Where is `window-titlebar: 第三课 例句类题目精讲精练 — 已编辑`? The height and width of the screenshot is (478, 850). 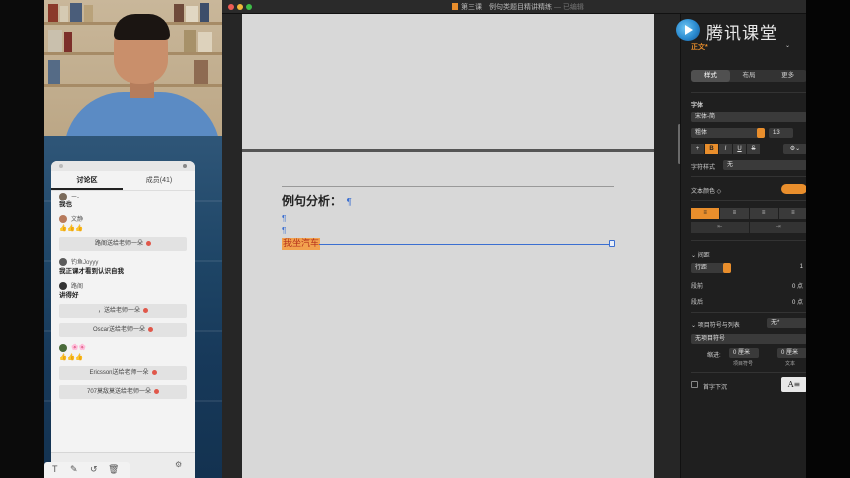 window-titlebar: 第三课 例句类题目精讲精练 — 已编辑 is located at coordinates (514, 7).